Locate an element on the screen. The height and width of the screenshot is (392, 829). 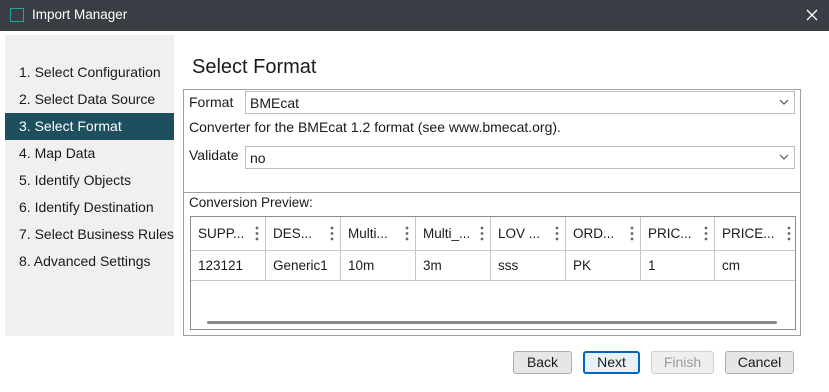
validate-value: no is located at coordinates (258, 158).